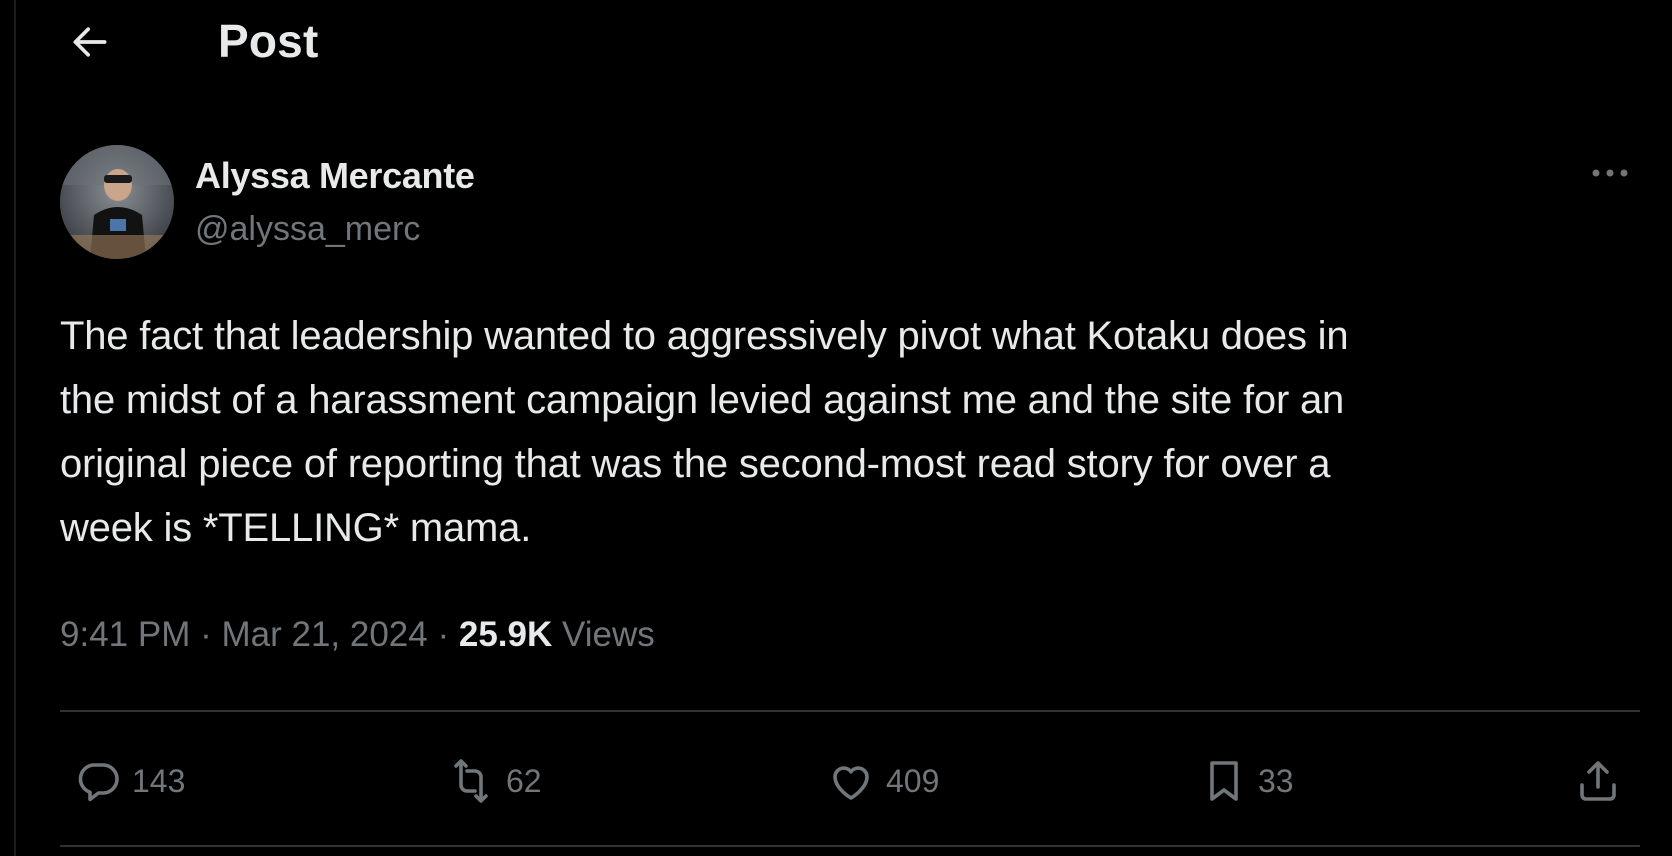 This screenshot has height=856, width=1672. What do you see at coordinates (1276, 780) in the screenshot?
I see `bookmark-count: 33` at bounding box center [1276, 780].